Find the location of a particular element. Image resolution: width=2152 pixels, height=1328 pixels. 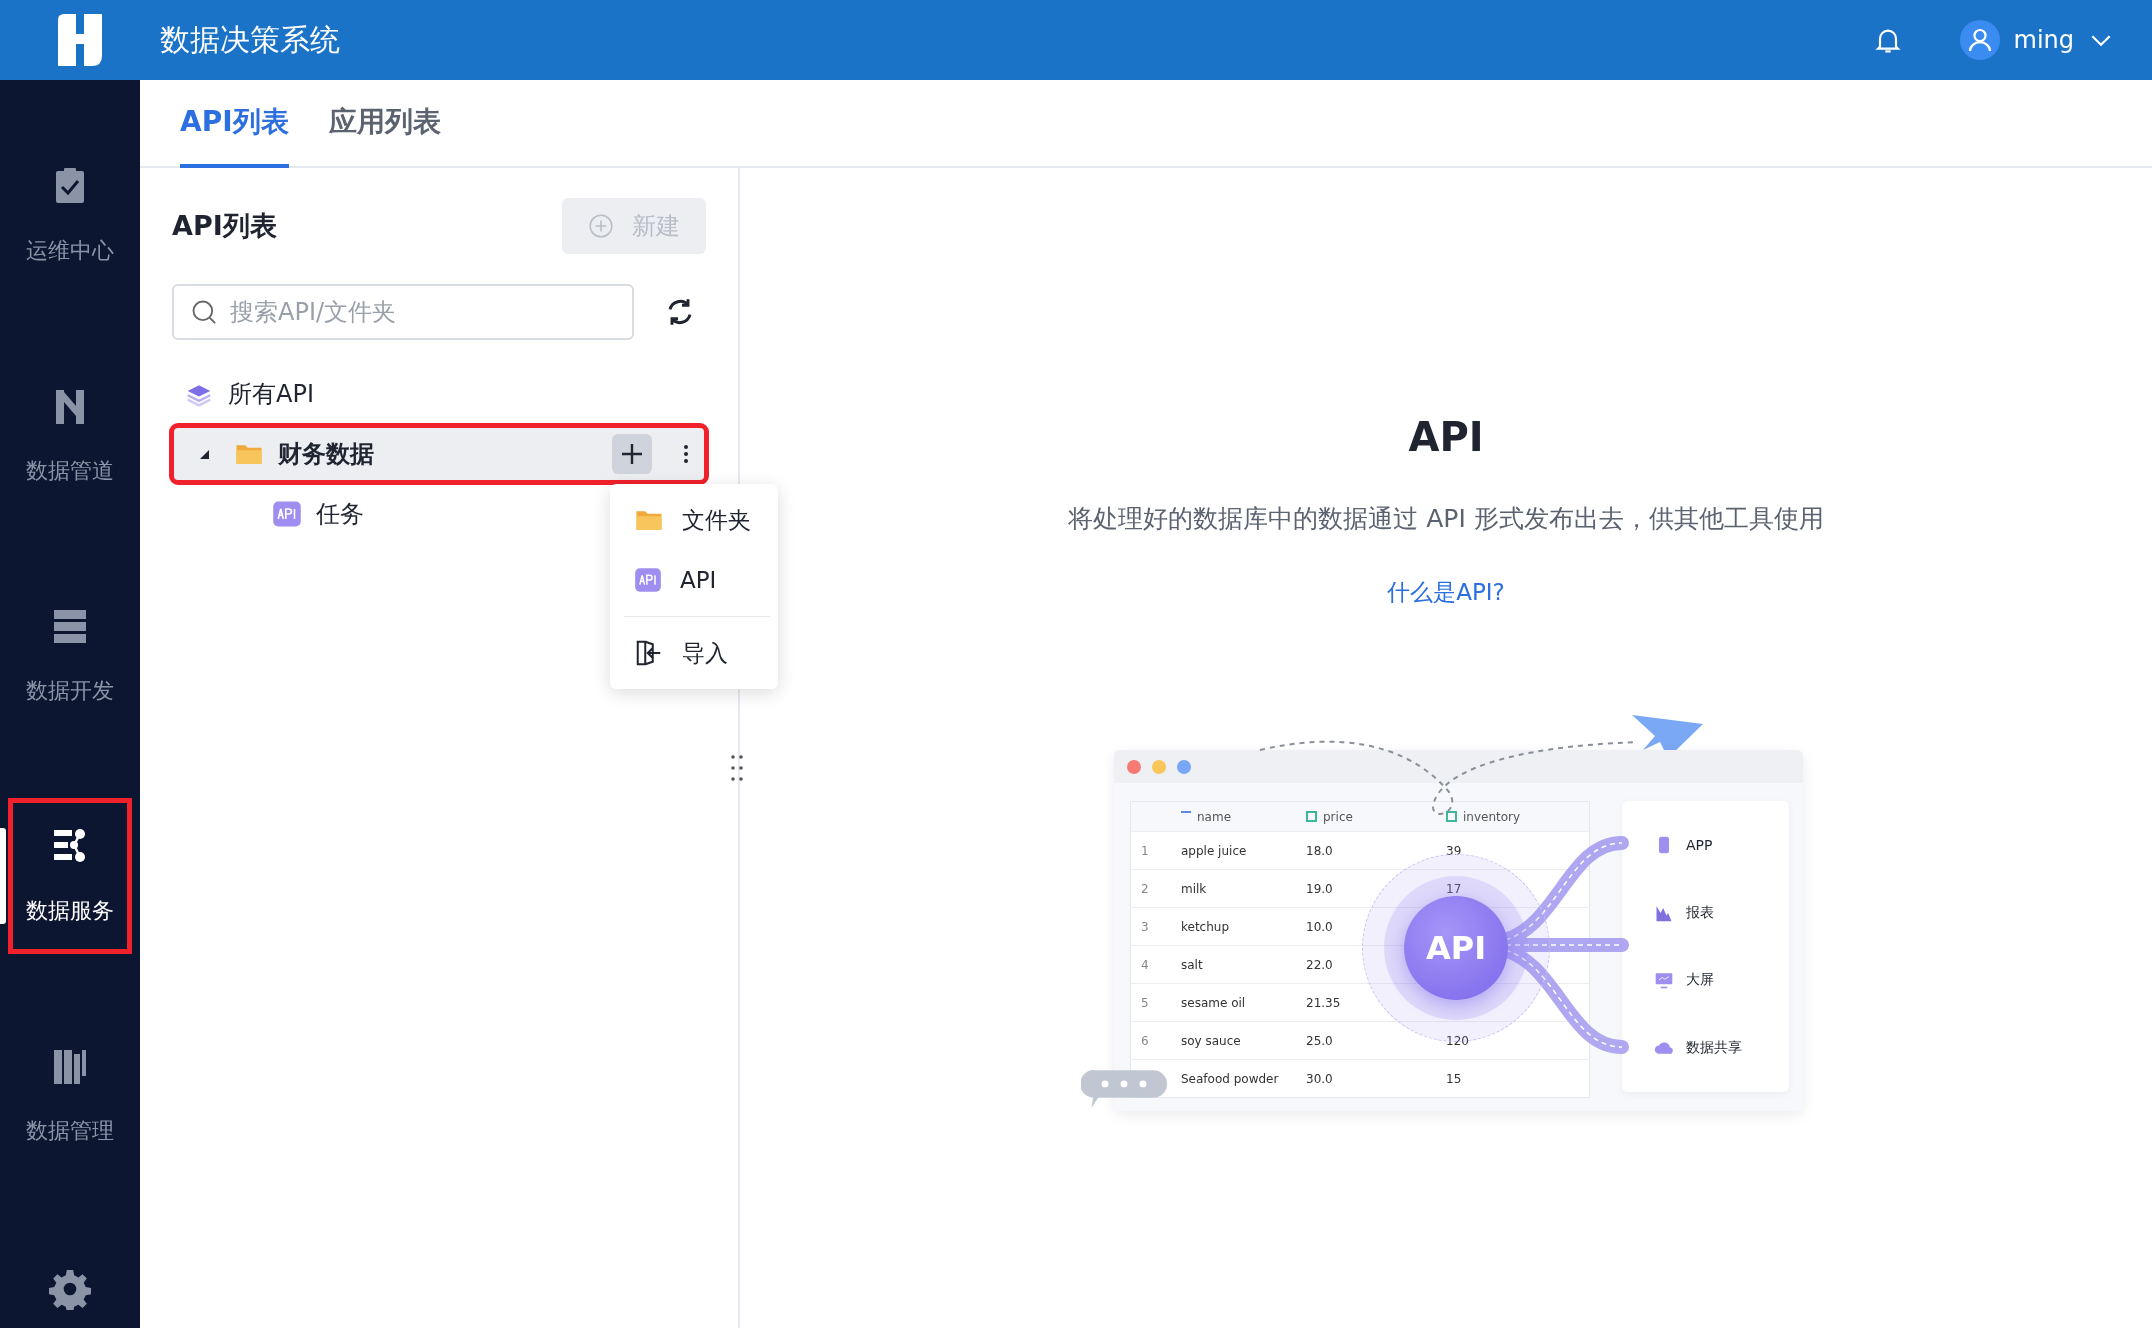

avatar-icon is located at coordinates (1979, 40).